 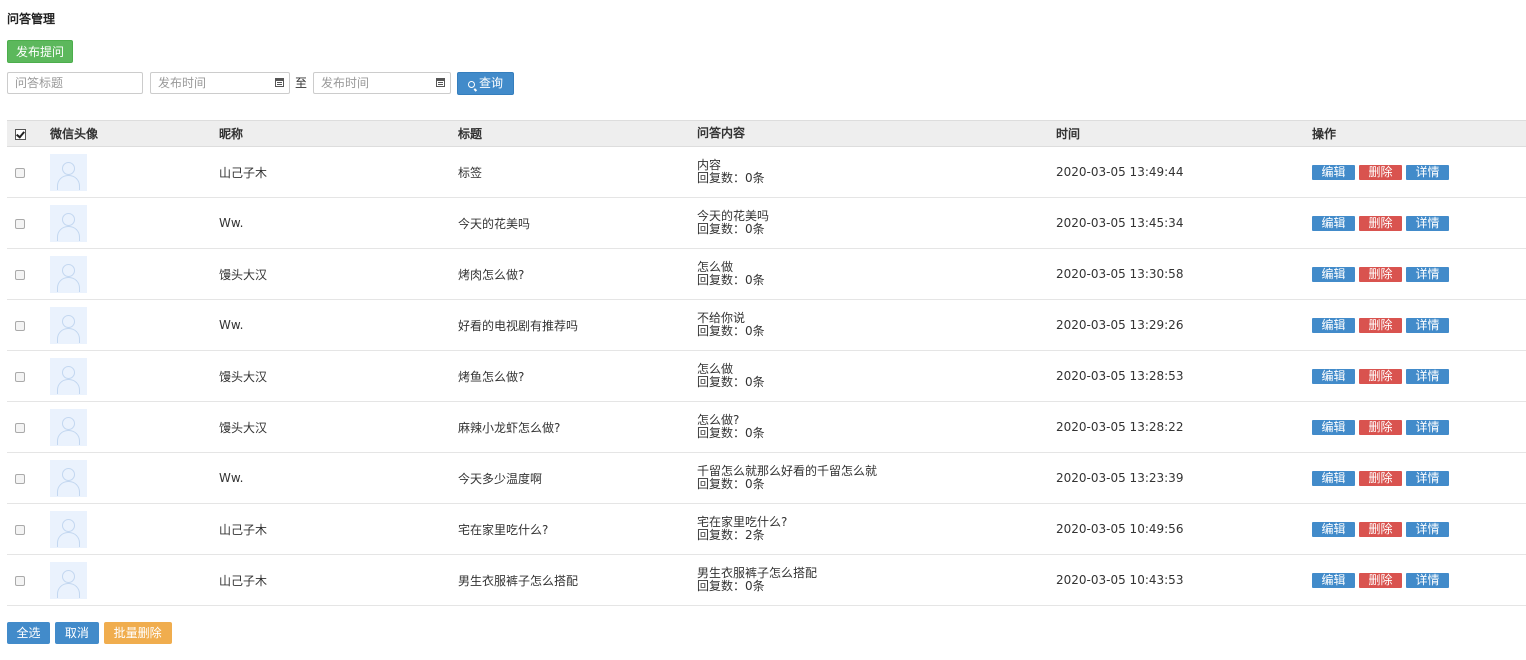 I want to click on query-button: 查询, so click(x=485, y=83).